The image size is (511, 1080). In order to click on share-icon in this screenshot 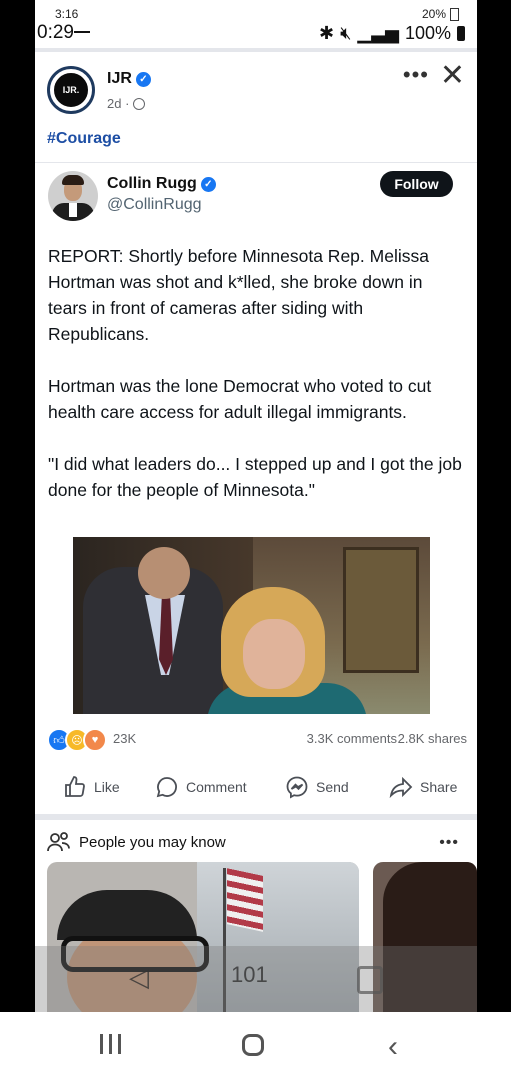, I will do `click(401, 787)`.